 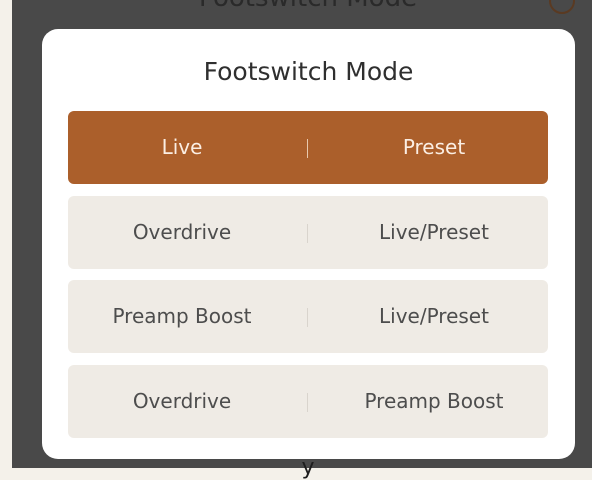 What do you see at coordinates (182, 147) in the screenshot?
I see `option-left-label: Live` at bounding box center [182, 147].